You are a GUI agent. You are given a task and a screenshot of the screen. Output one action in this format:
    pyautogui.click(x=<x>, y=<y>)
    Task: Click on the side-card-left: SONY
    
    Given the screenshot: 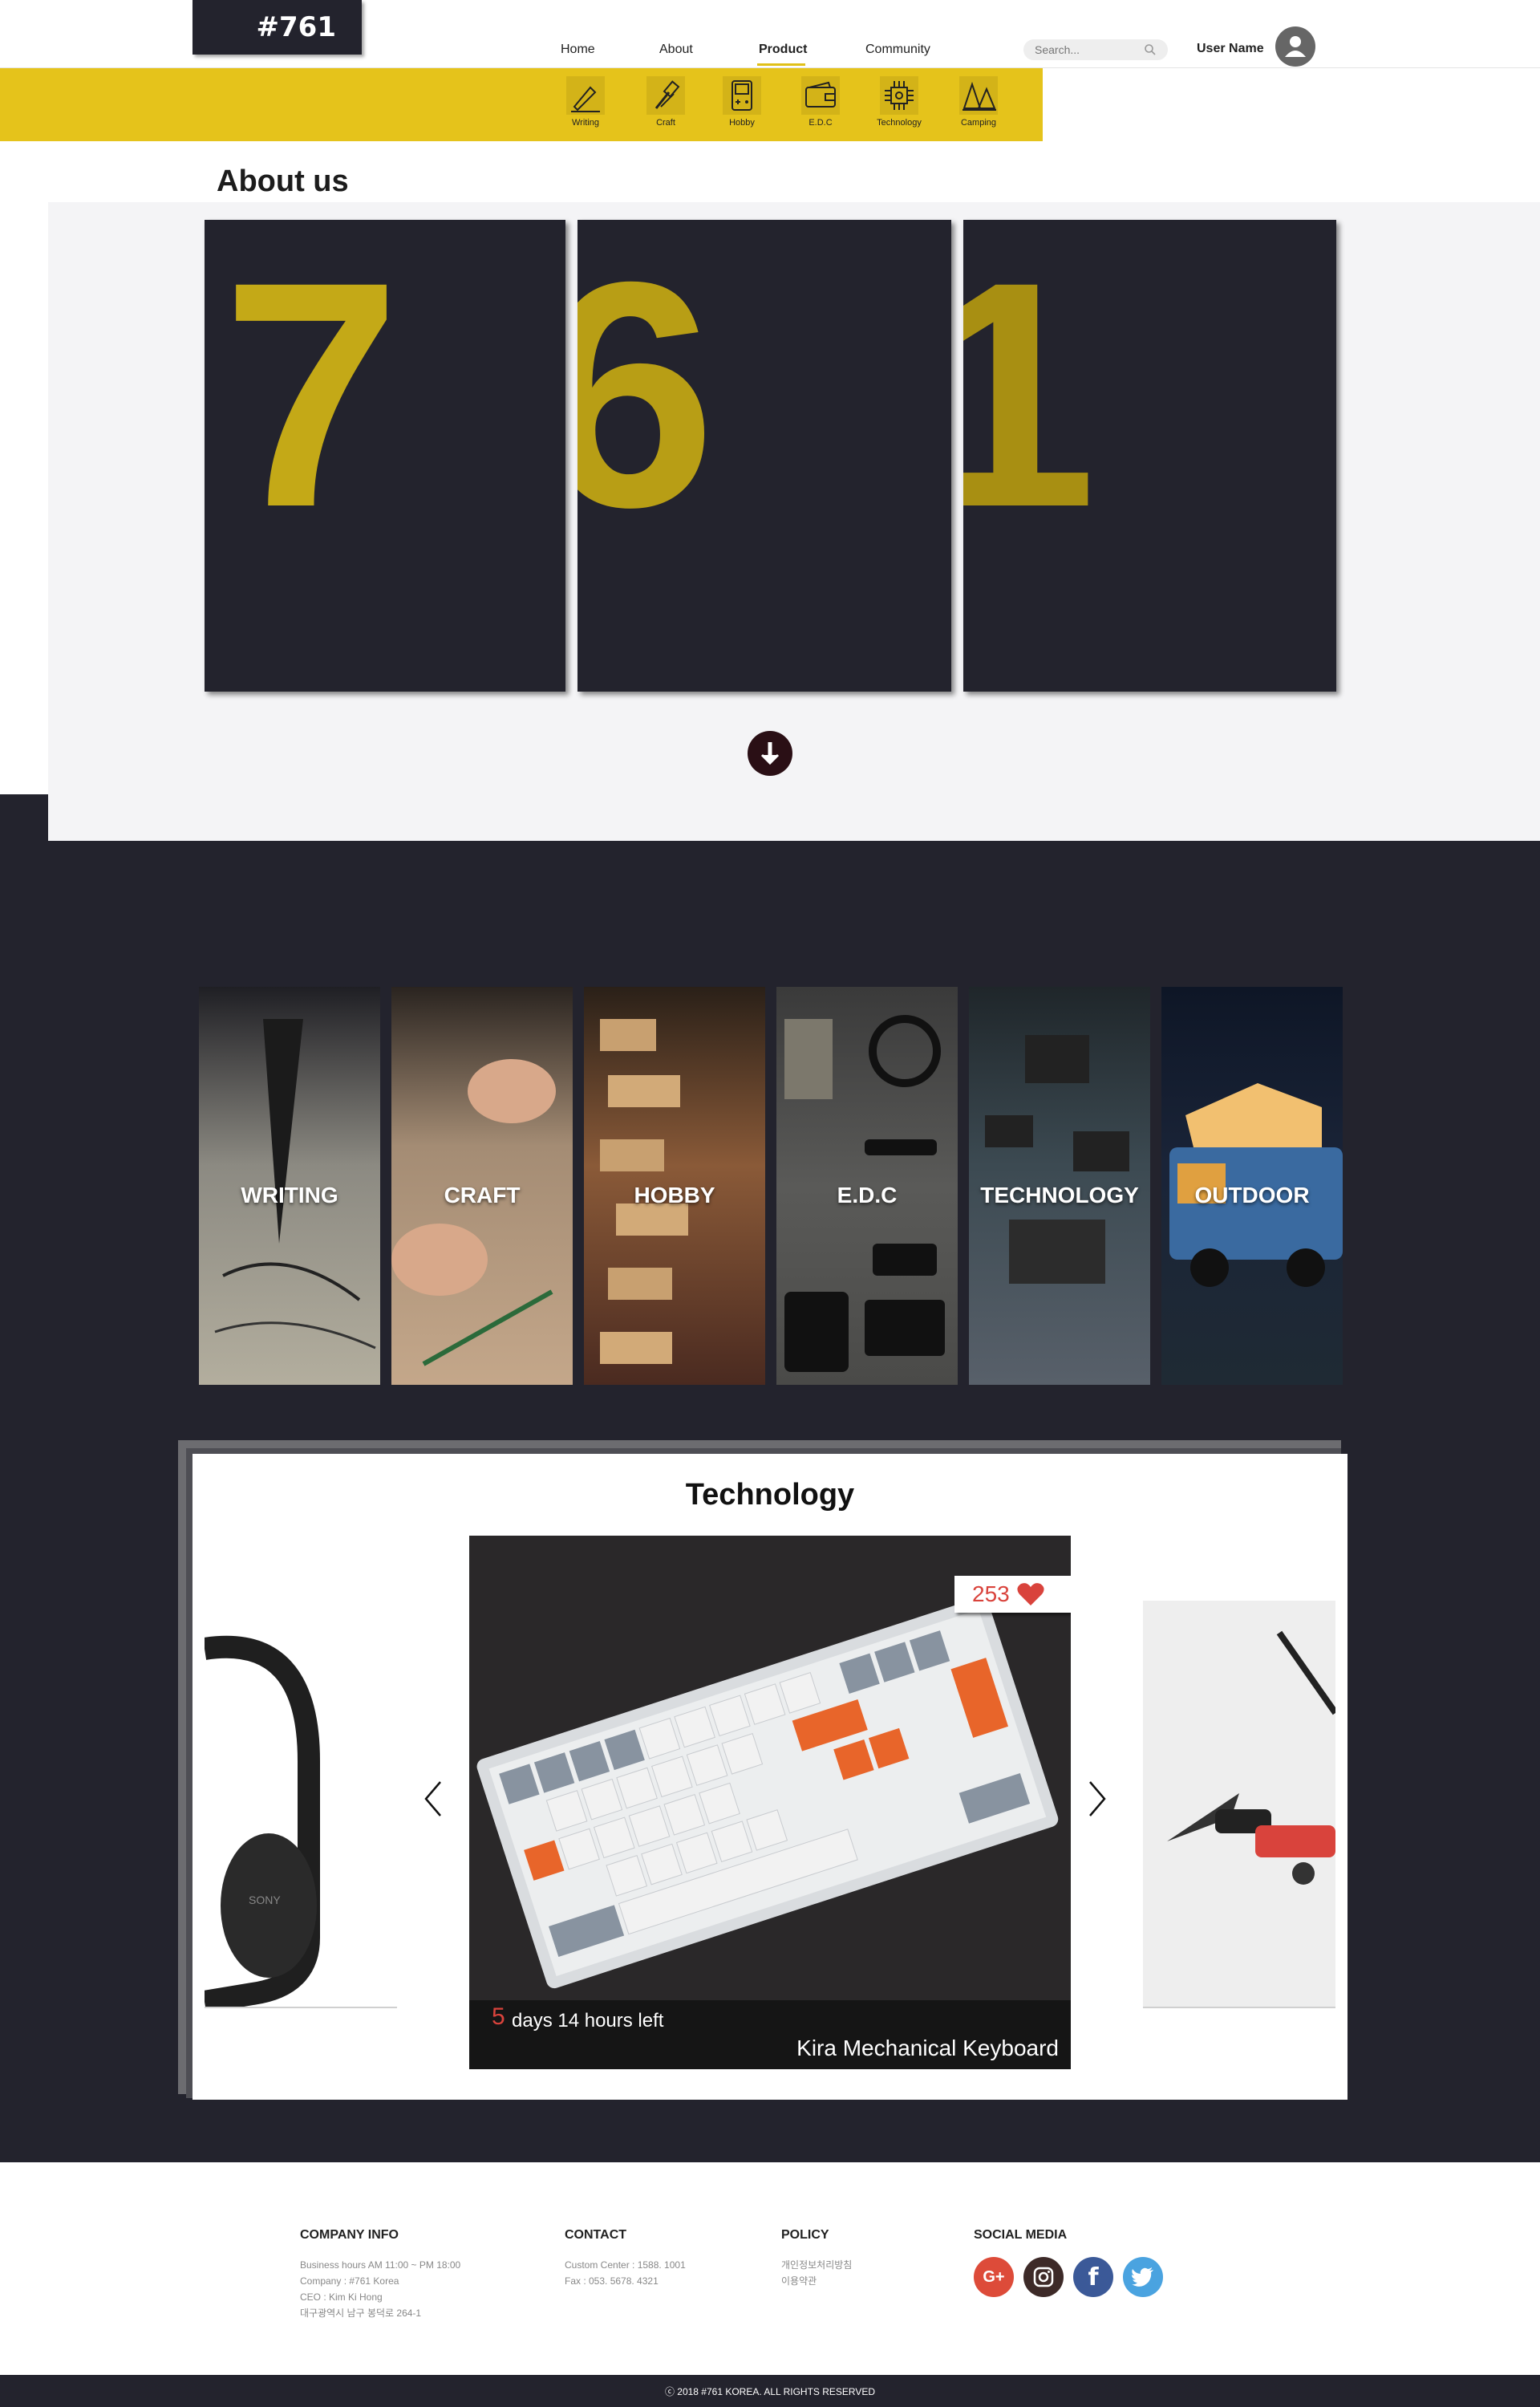 What is the action you would take?
    pyautogui.click(x=301, y=1804)
    